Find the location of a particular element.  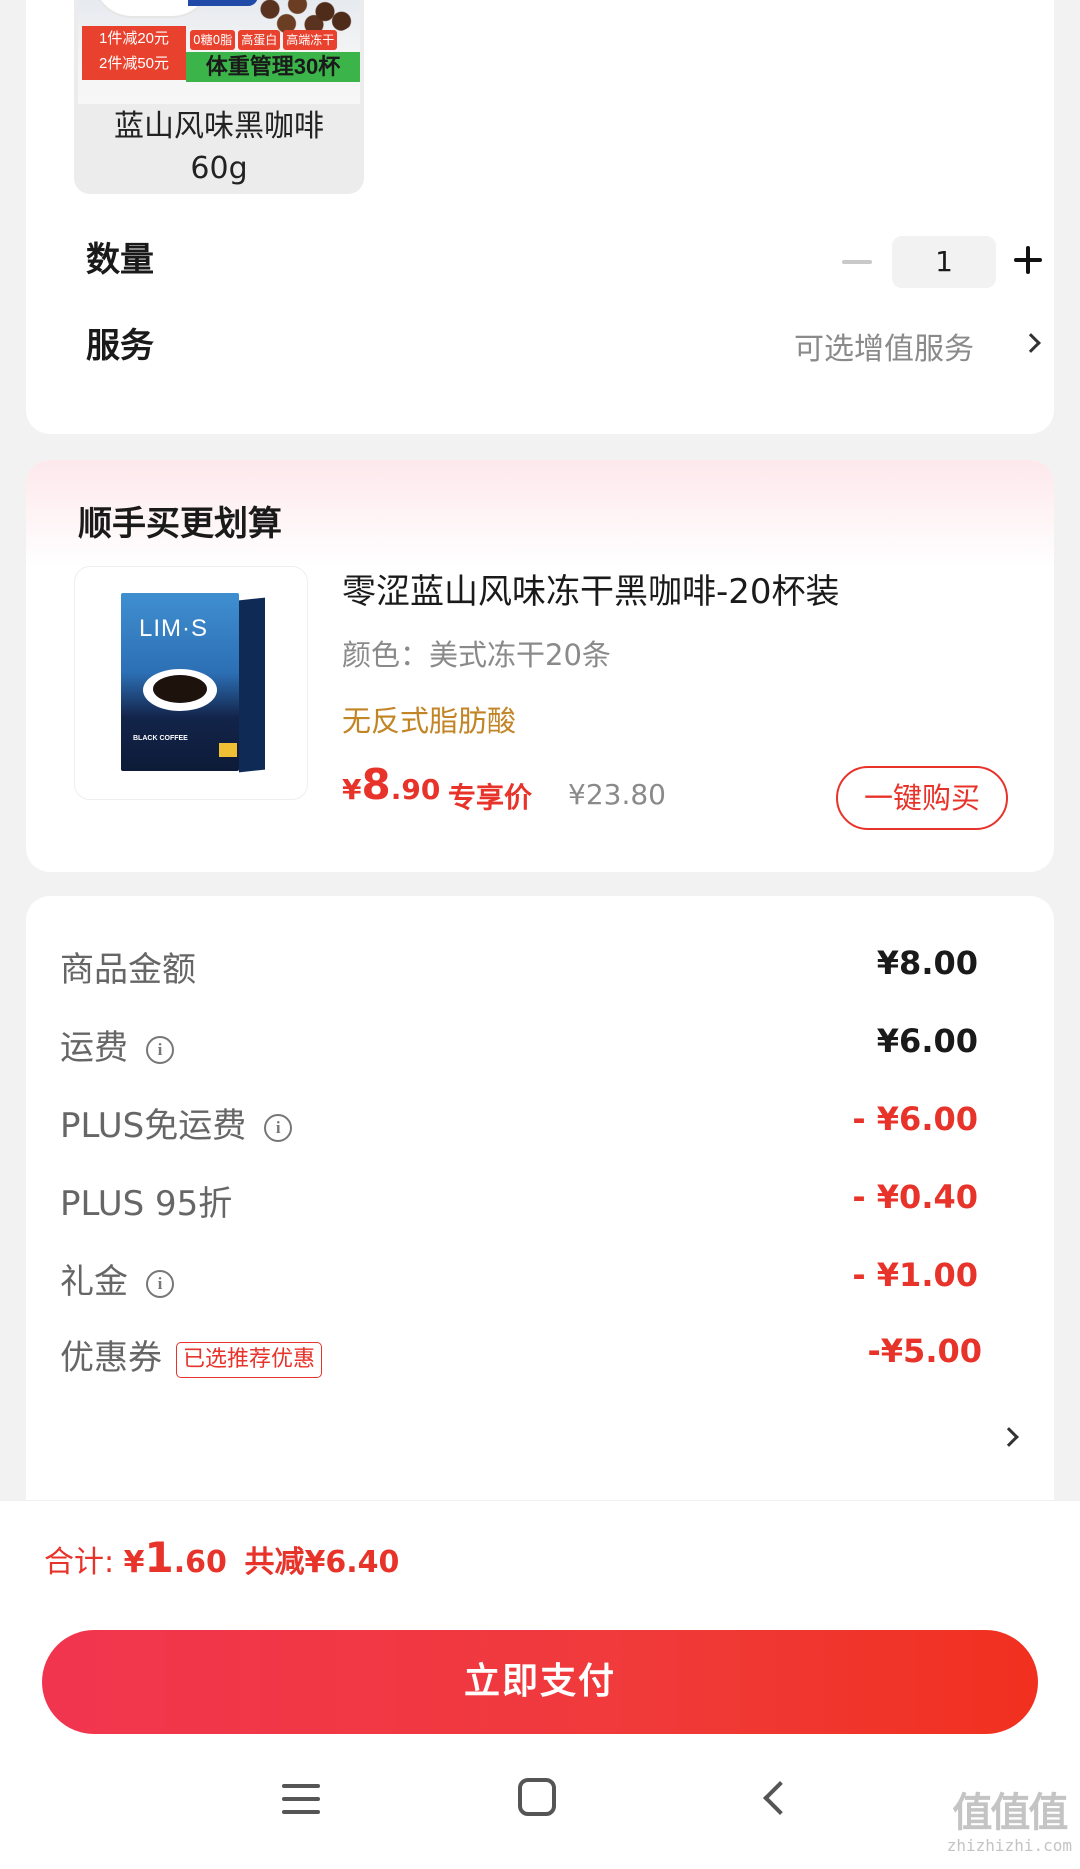

total-prefix: 合计: is located at coordinates (84, 1562).